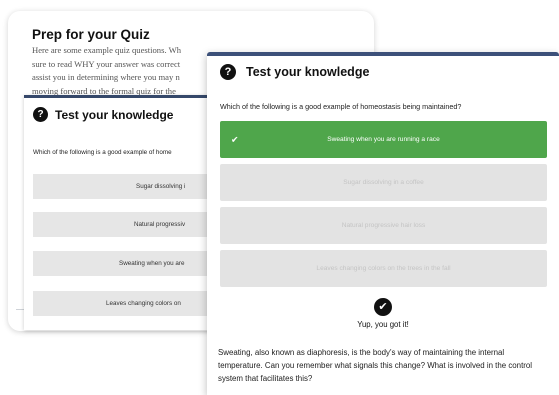 The image size is (559, 395). I want to click on answer-option-label: Sugar dissolving i, so click(161, 186).